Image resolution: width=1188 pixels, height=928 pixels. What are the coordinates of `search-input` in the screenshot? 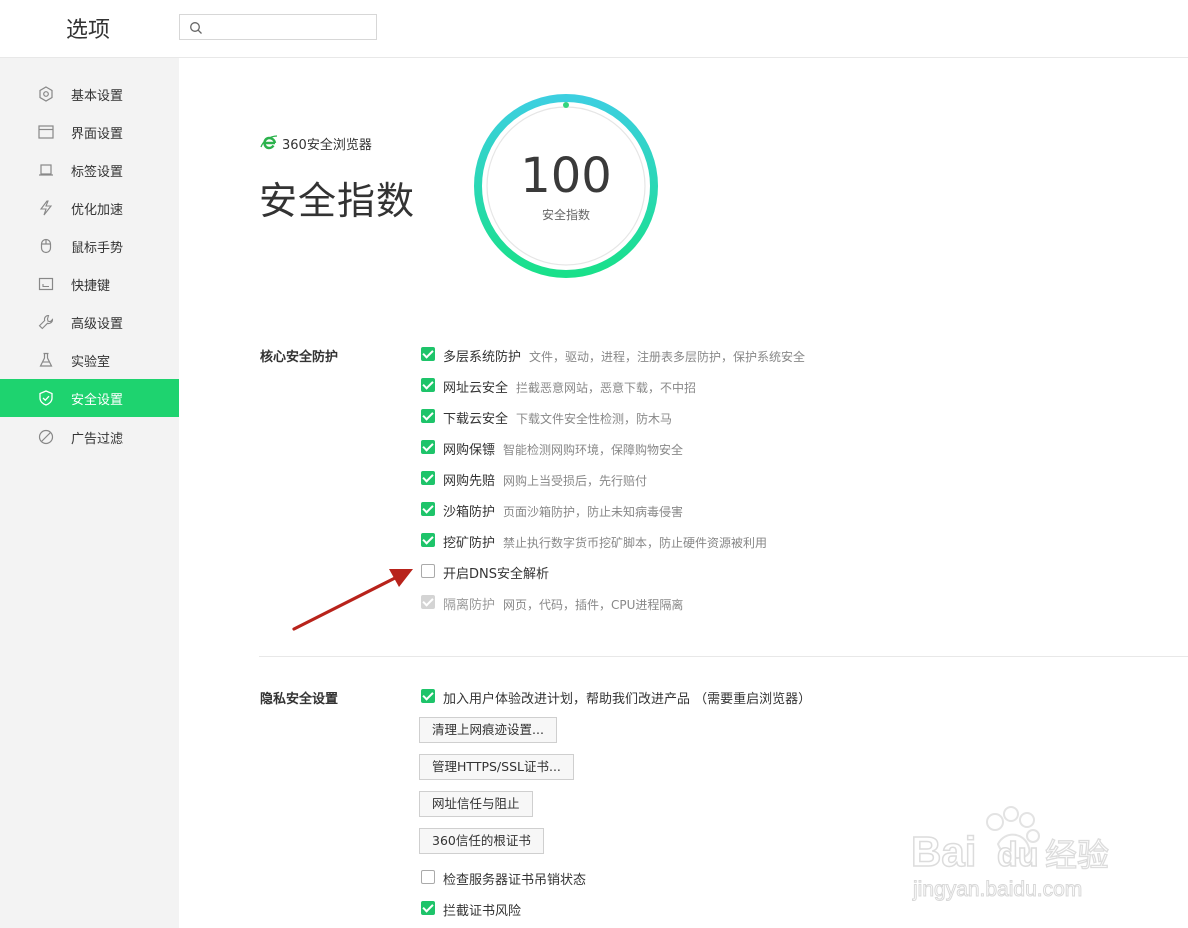 It's located at (290, 28).